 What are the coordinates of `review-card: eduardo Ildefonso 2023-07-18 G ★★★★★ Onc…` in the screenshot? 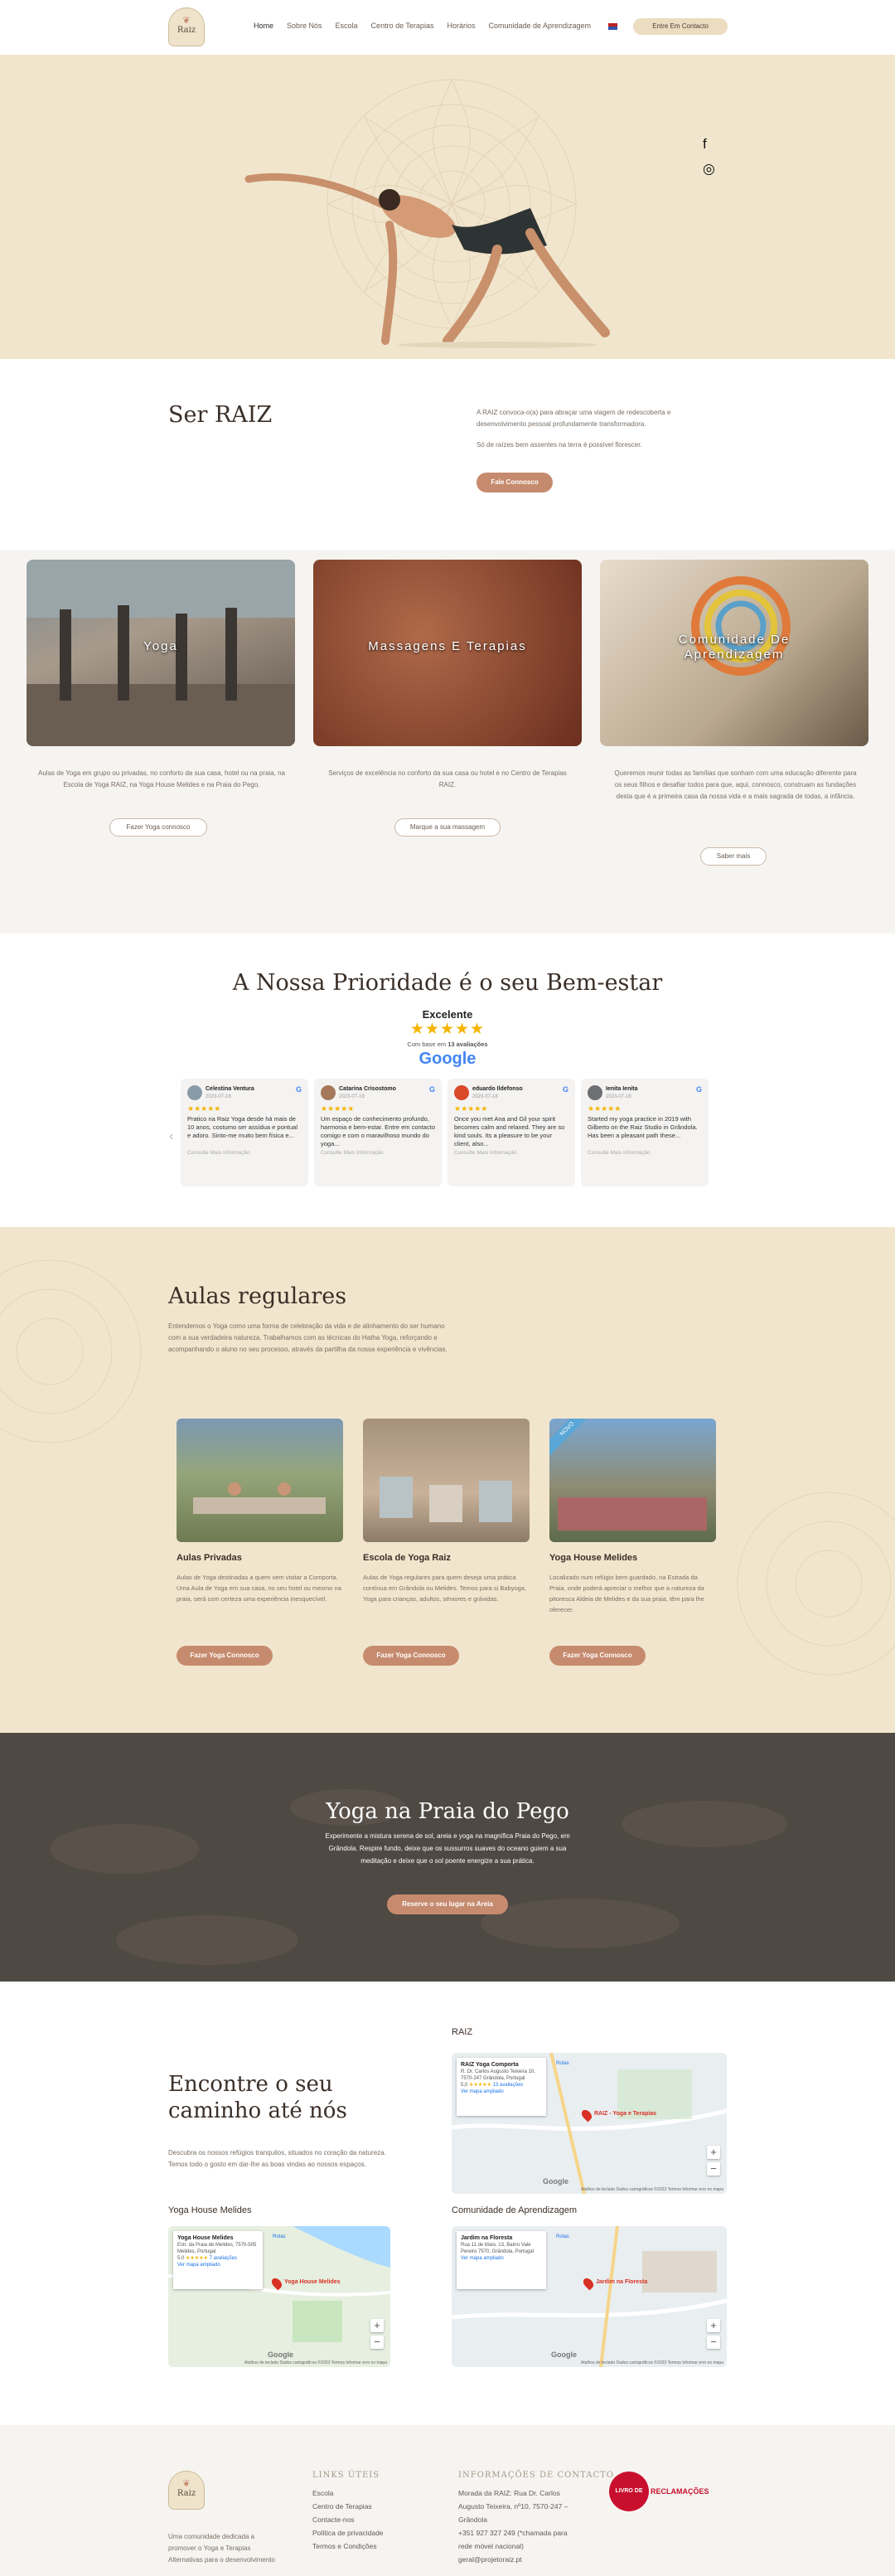 It's located at (511, 1132).